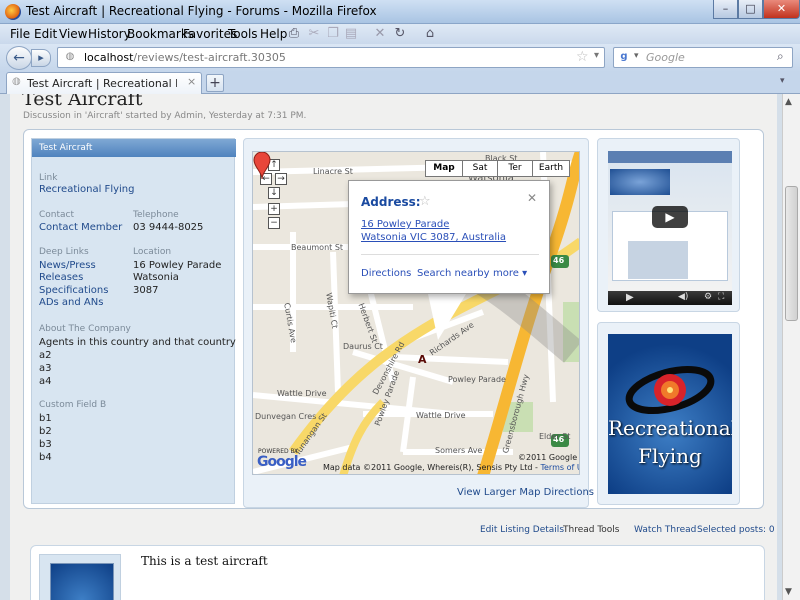  What do you see at coordinates (333, 34) in the screenshot?
I see `copy-icon: ❐` at bounding box center [333, 34].